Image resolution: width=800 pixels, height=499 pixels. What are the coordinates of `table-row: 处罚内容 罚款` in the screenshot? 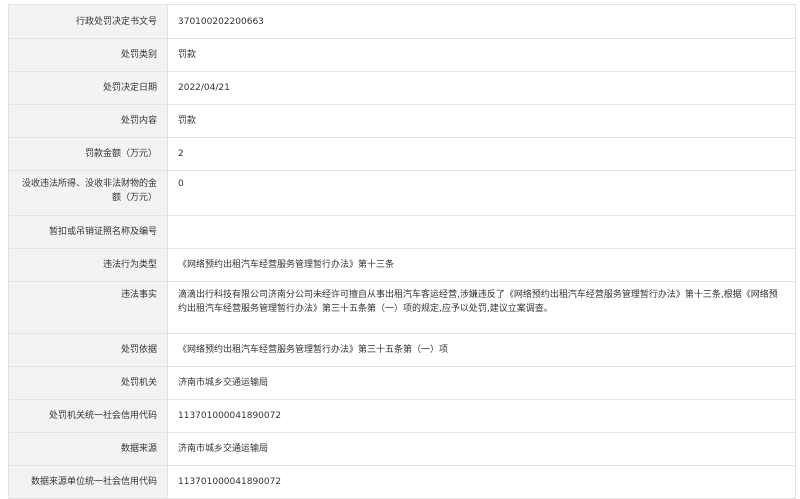 It's located at (402, 121).